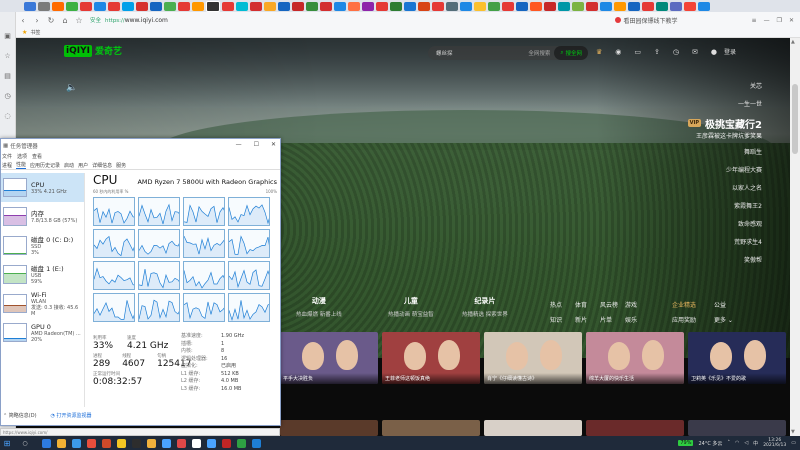 This screenshot has height=450, width=800. Describe the element at coordinates (774, 443) in the screenshot. I see `clock: 13:26 2021/6/13` at that location.